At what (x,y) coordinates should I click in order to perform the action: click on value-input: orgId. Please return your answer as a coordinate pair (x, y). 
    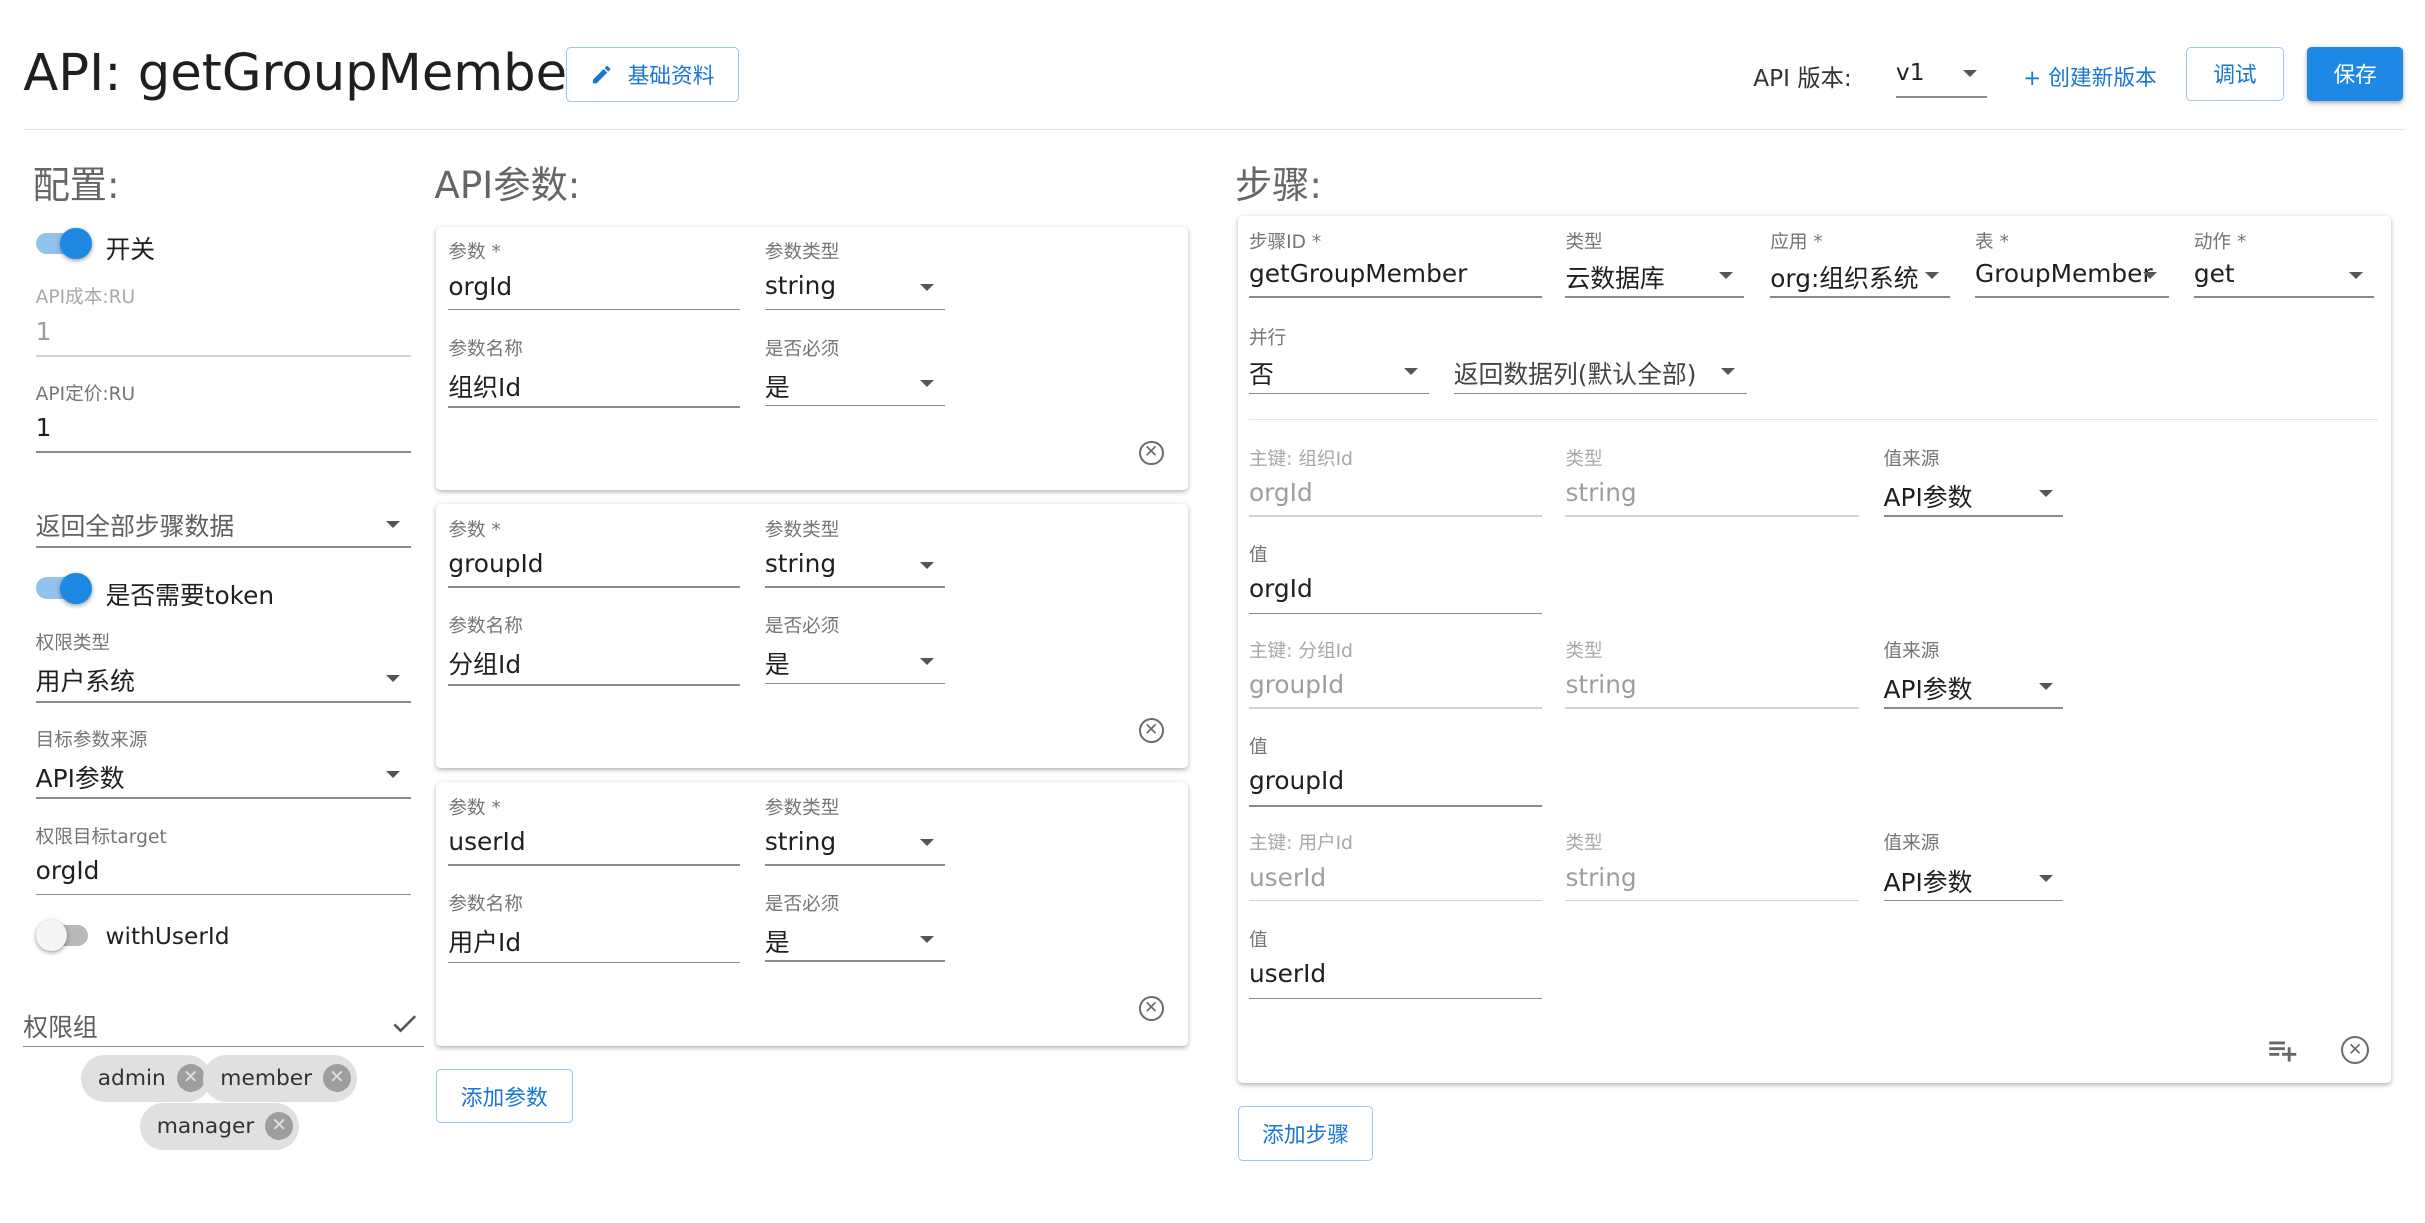
    Looking at the image, I should click on (1281, 588).